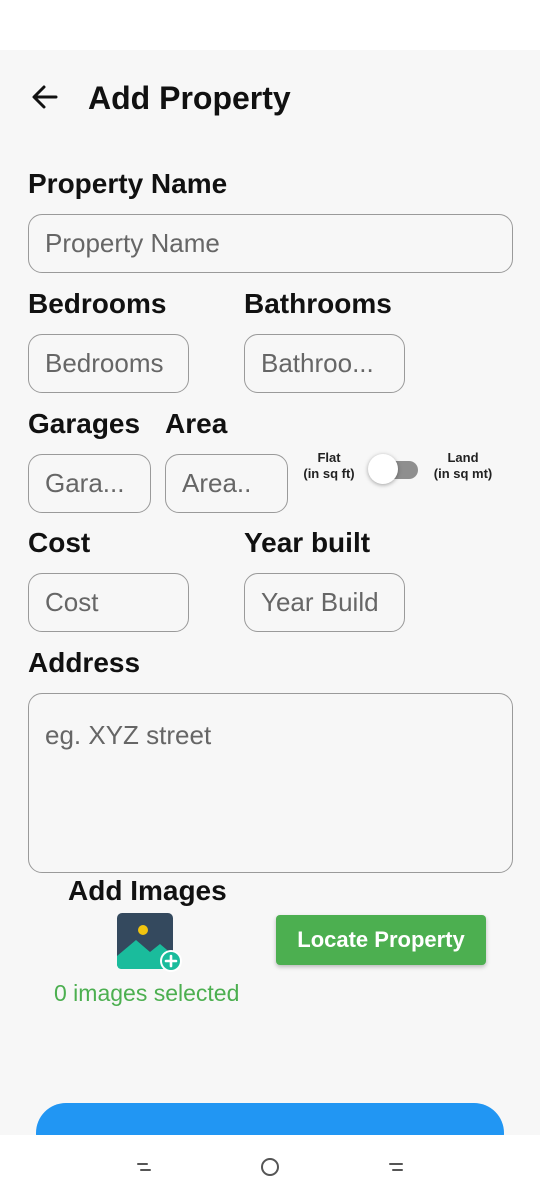 This screenshot has width=540, height=1200. I want to click on garages-label: Garages, so click(84, 423).